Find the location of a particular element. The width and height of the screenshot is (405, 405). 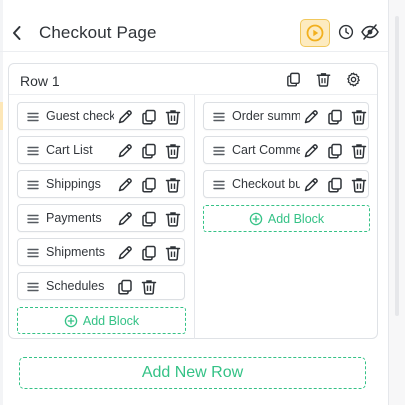

eye-icon is located at coordinates (370, 32).